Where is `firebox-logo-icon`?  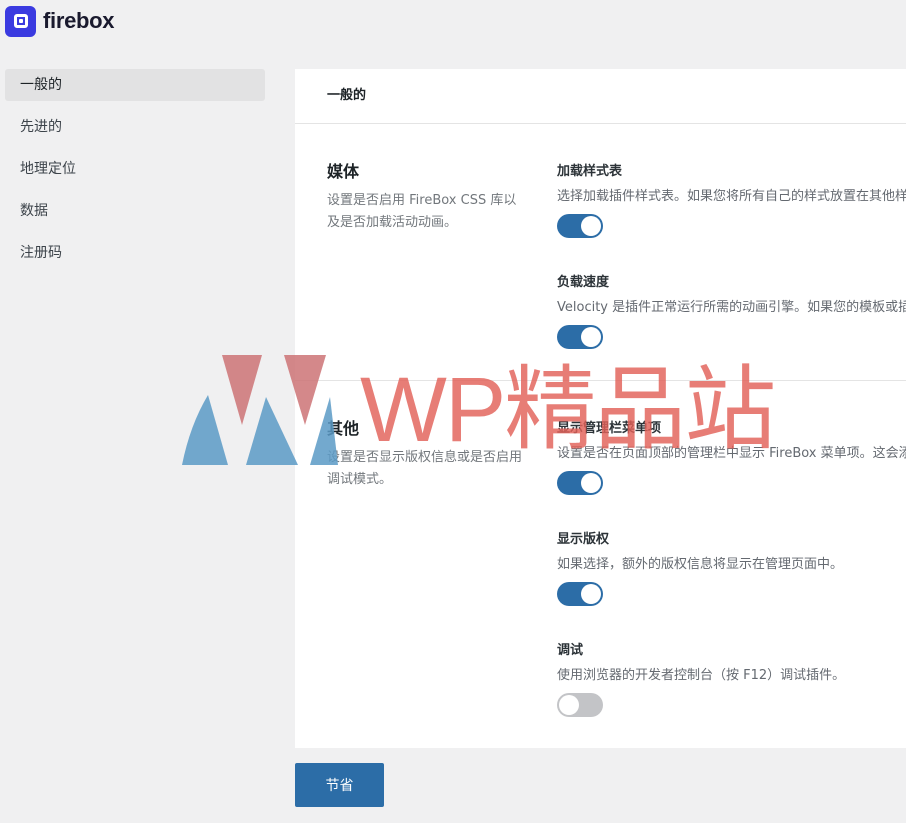
firebox-logo-icon is located at coordinates (20, 21).